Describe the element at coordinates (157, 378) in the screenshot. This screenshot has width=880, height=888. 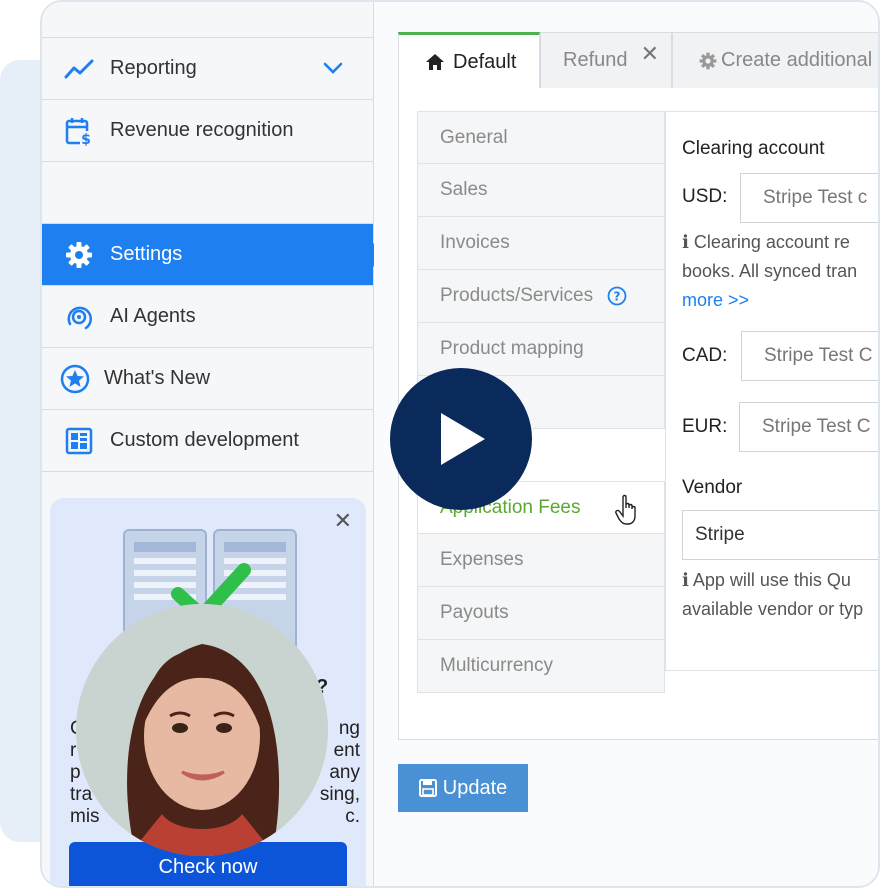
I see `sidebar-item-label: What's New` at that location.